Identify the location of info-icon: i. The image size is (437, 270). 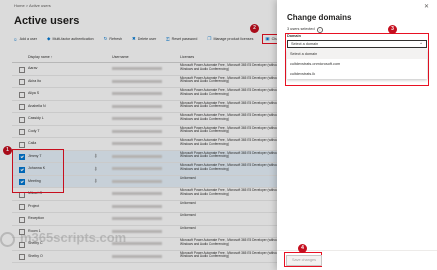
(320, 29).